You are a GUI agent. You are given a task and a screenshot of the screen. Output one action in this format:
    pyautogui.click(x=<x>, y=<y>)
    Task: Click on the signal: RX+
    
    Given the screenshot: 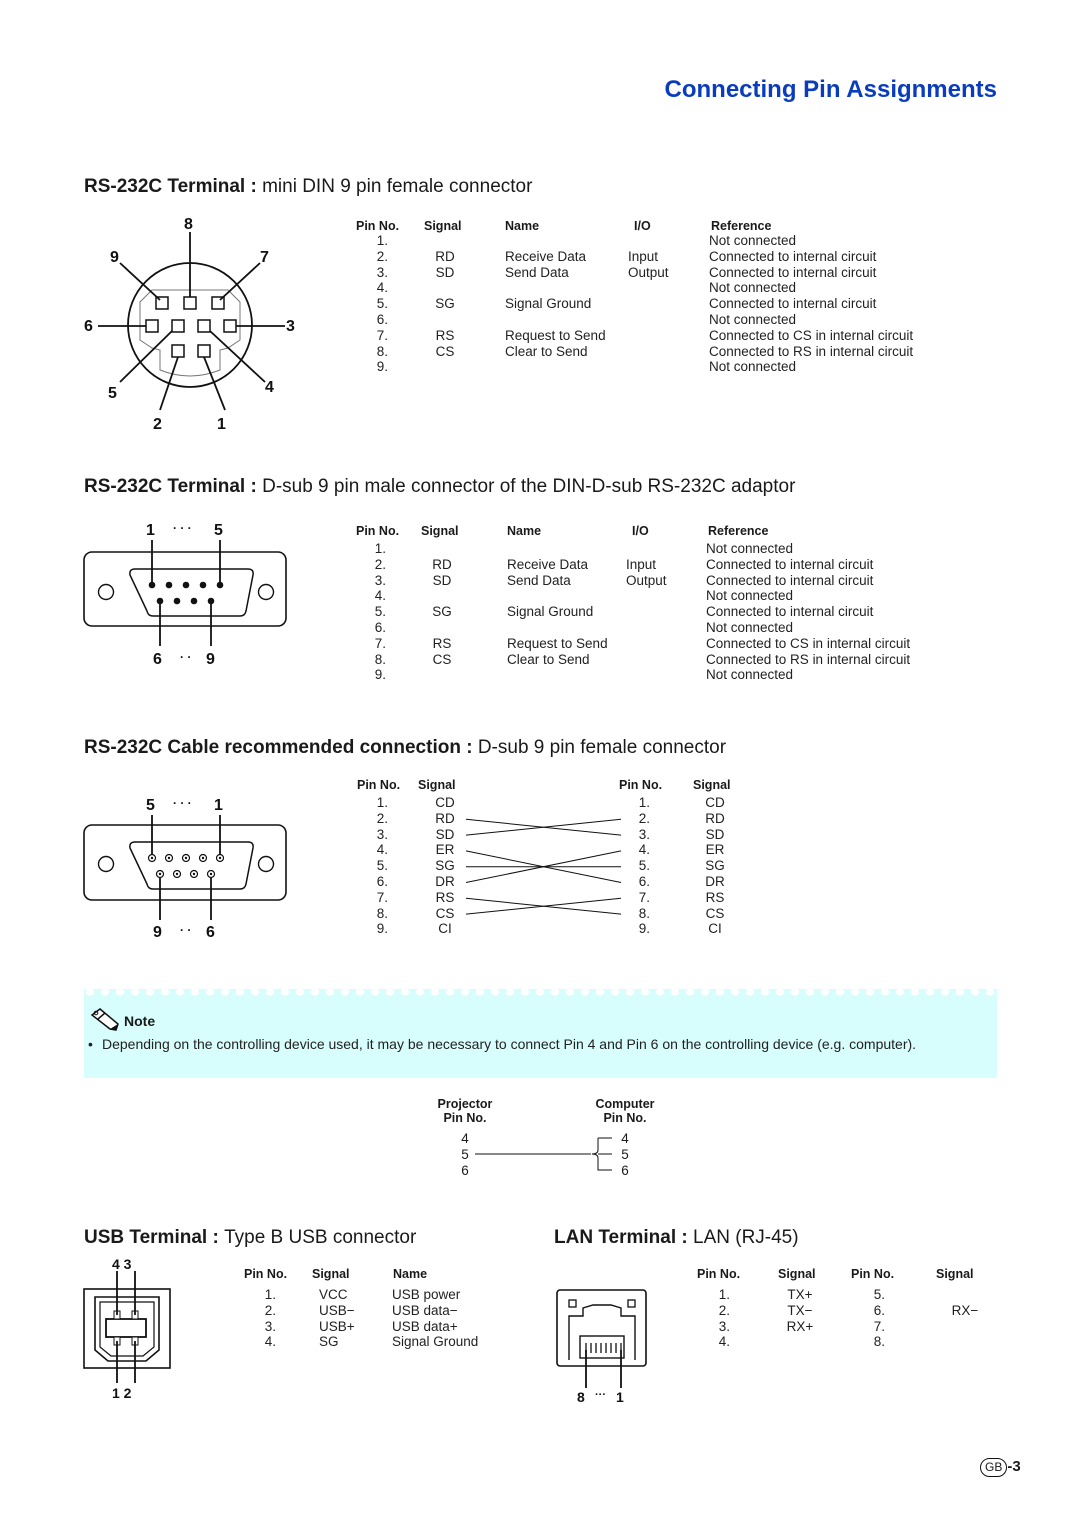 What is the action you would take?
    pyautogui.click(x=800, y=1326)
    